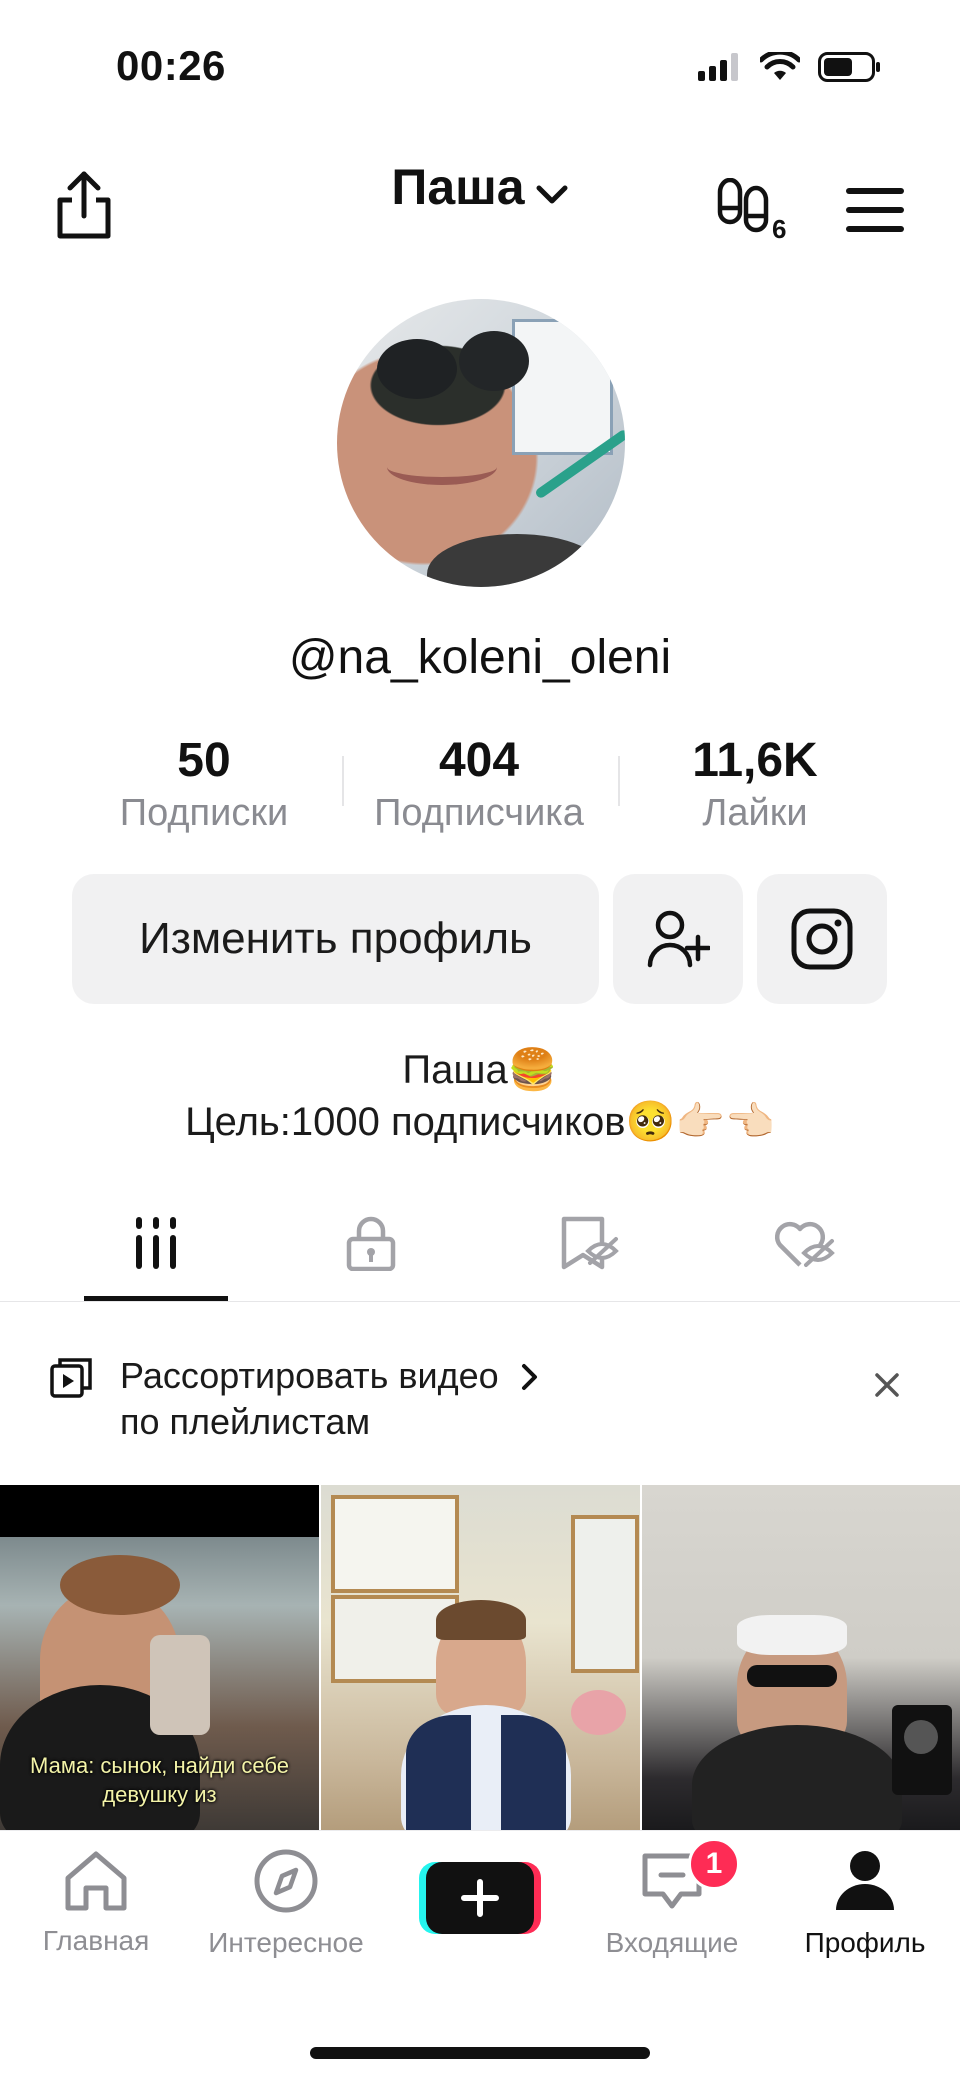 The width and height of the screenshot is (960, 2080). What do you see at coordinates (329, 1398) in the screenshot?
I see `playlist-banner-text: Рассортировать видео по плейлистам` at bounding box center [329, 1398].